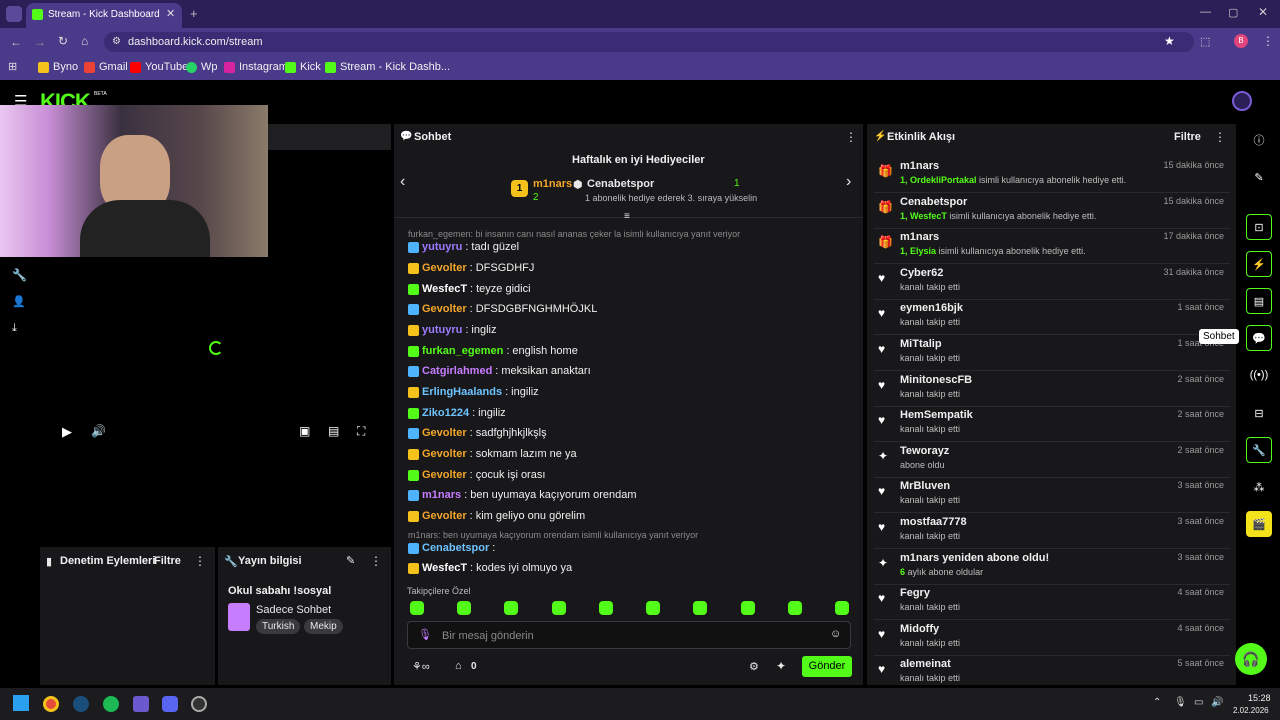 This screenshot has width=1280, height=720. Describe the element at coordinates (303, 67) in the screenshot. I see `bookmark-kick: Kick` at that location.